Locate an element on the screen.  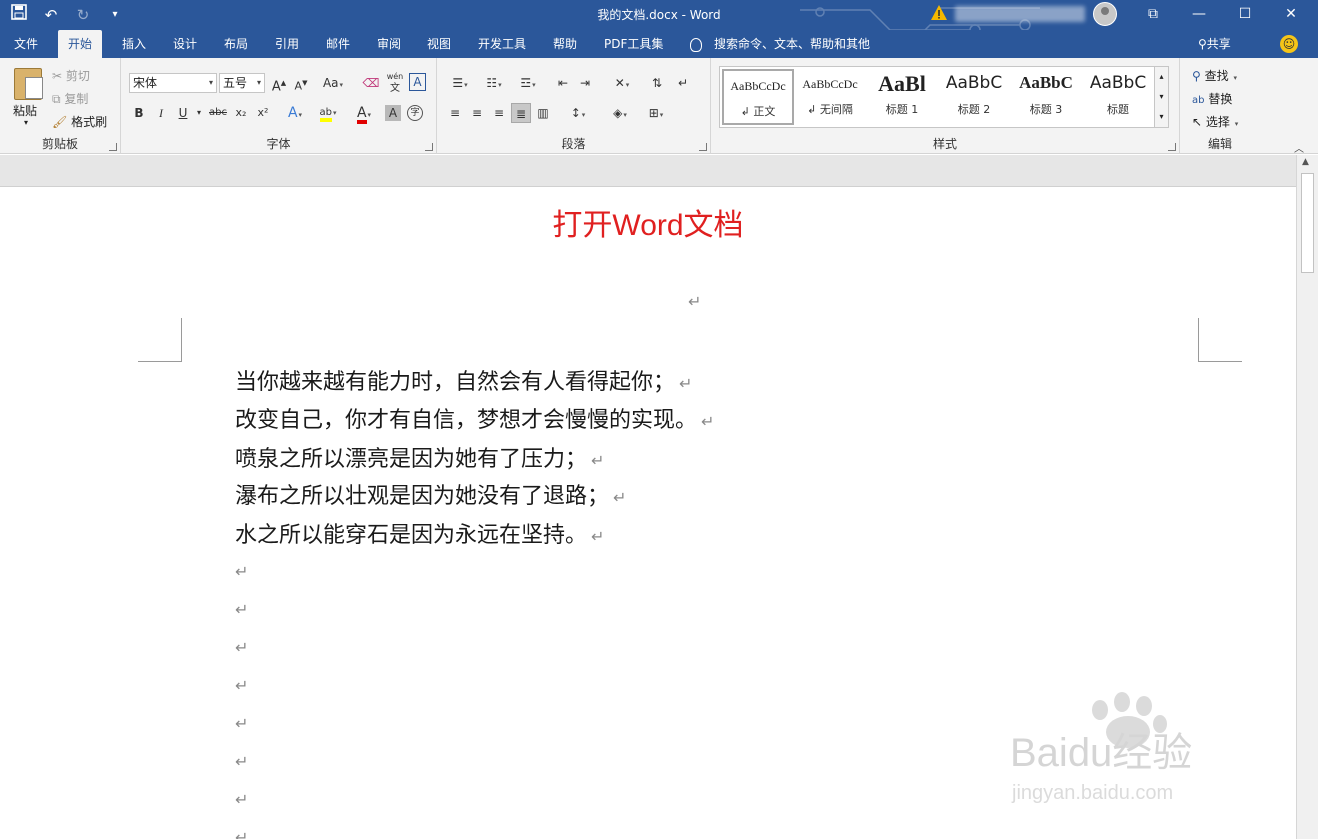
bold-button: B is located at coordinates (139, 113).